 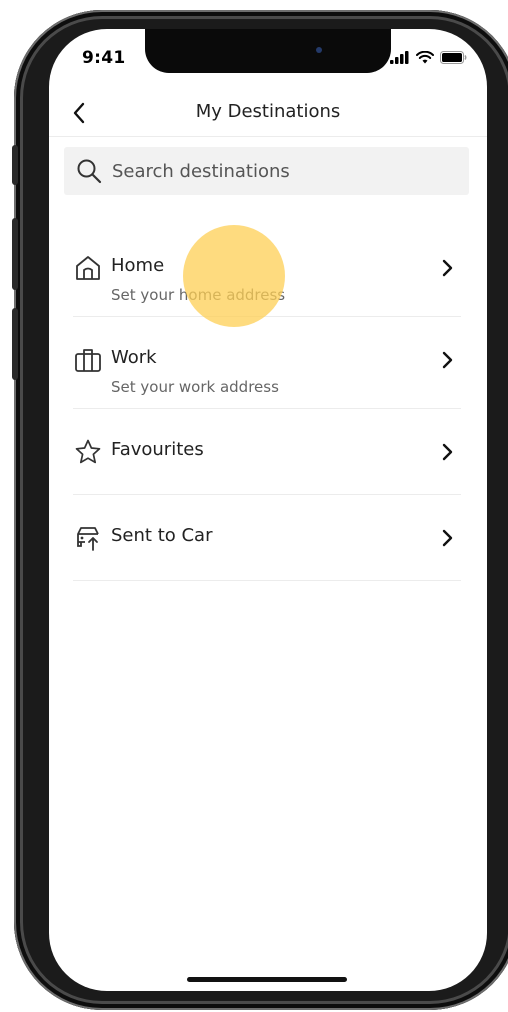 I want to click on destination-item-work: Work Set your work address, so click(x=267, y=363).